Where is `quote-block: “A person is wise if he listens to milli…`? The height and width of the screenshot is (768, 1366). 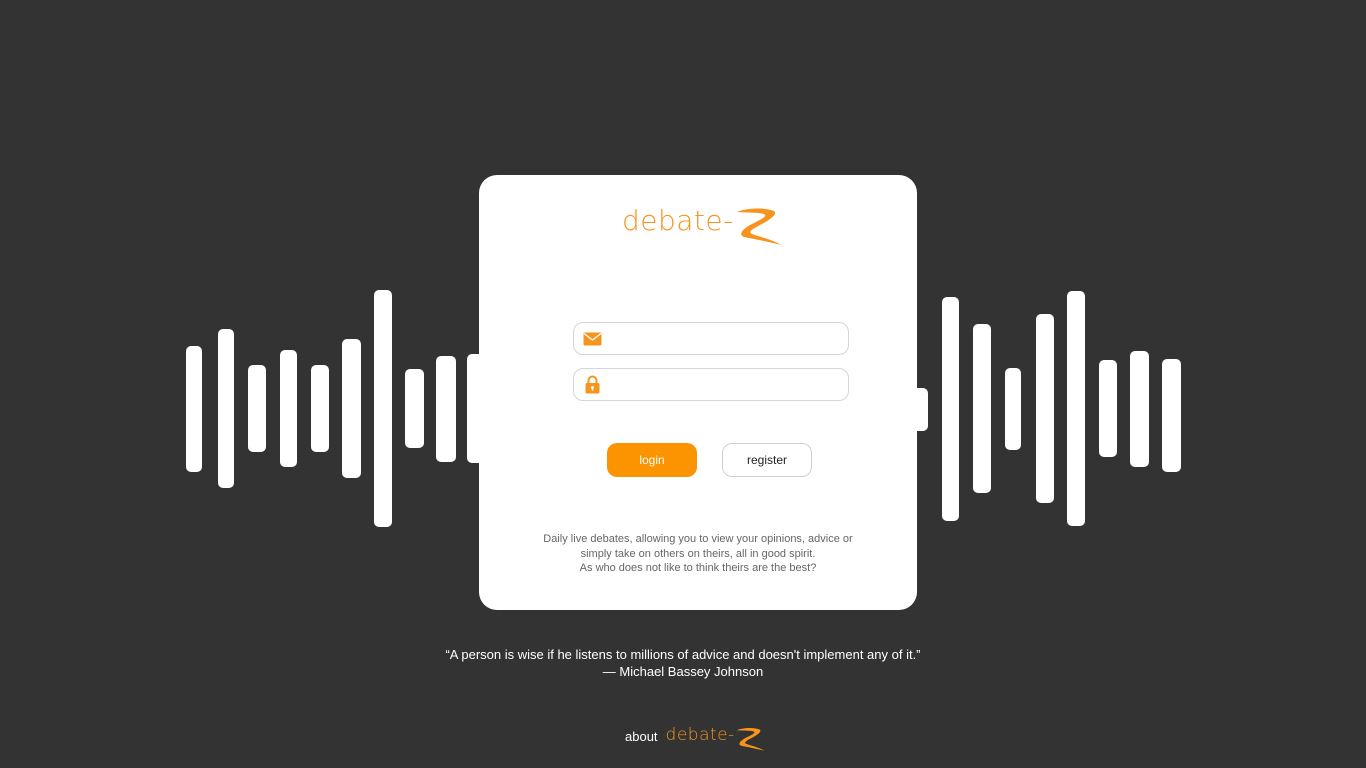
quote-block: “A person is wise if he listens to milli… is located at coordinates (683, 663).